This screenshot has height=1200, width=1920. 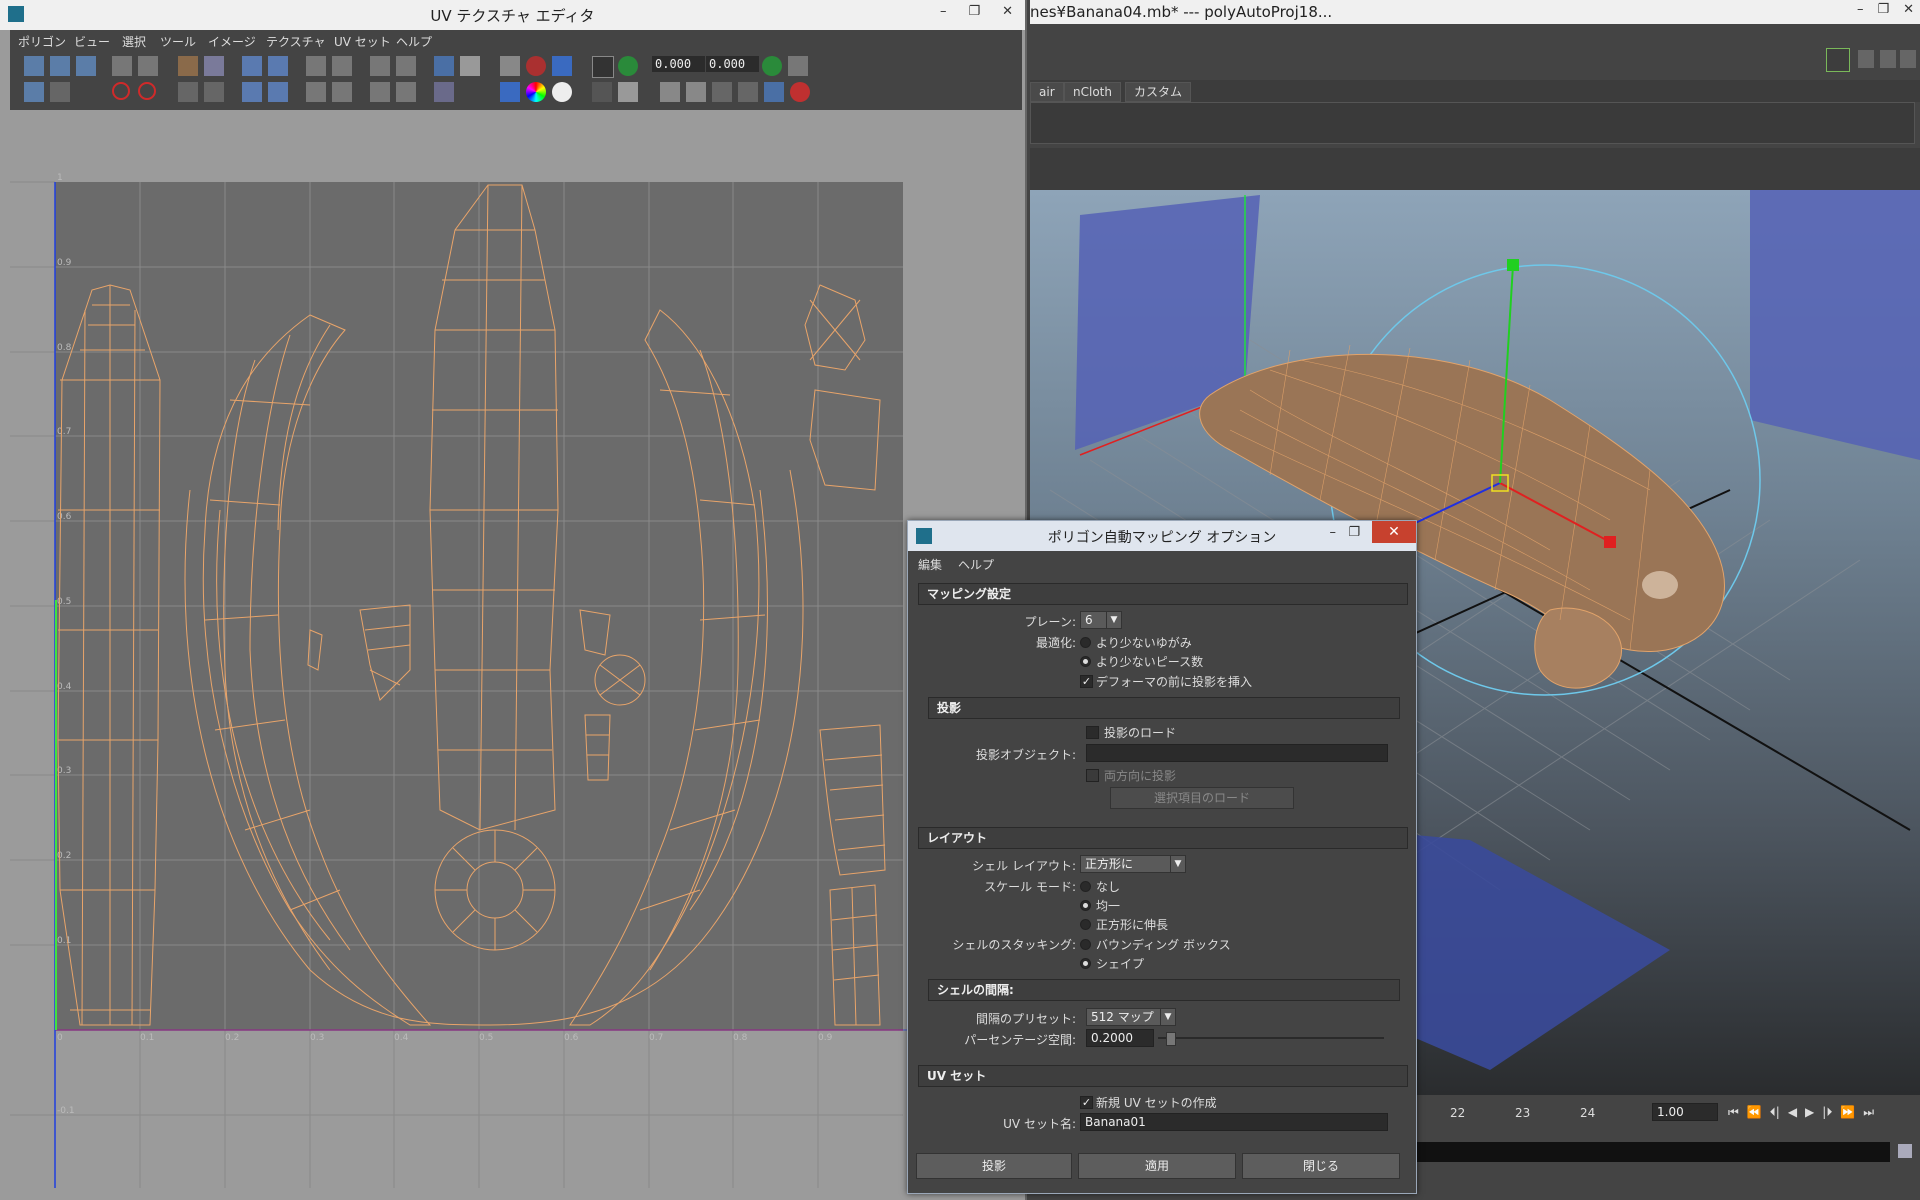 What do you see at coordinates (1888, 59) in the screenshot?
I see `tool-settings-icon` at bounding box center [1888, 59].